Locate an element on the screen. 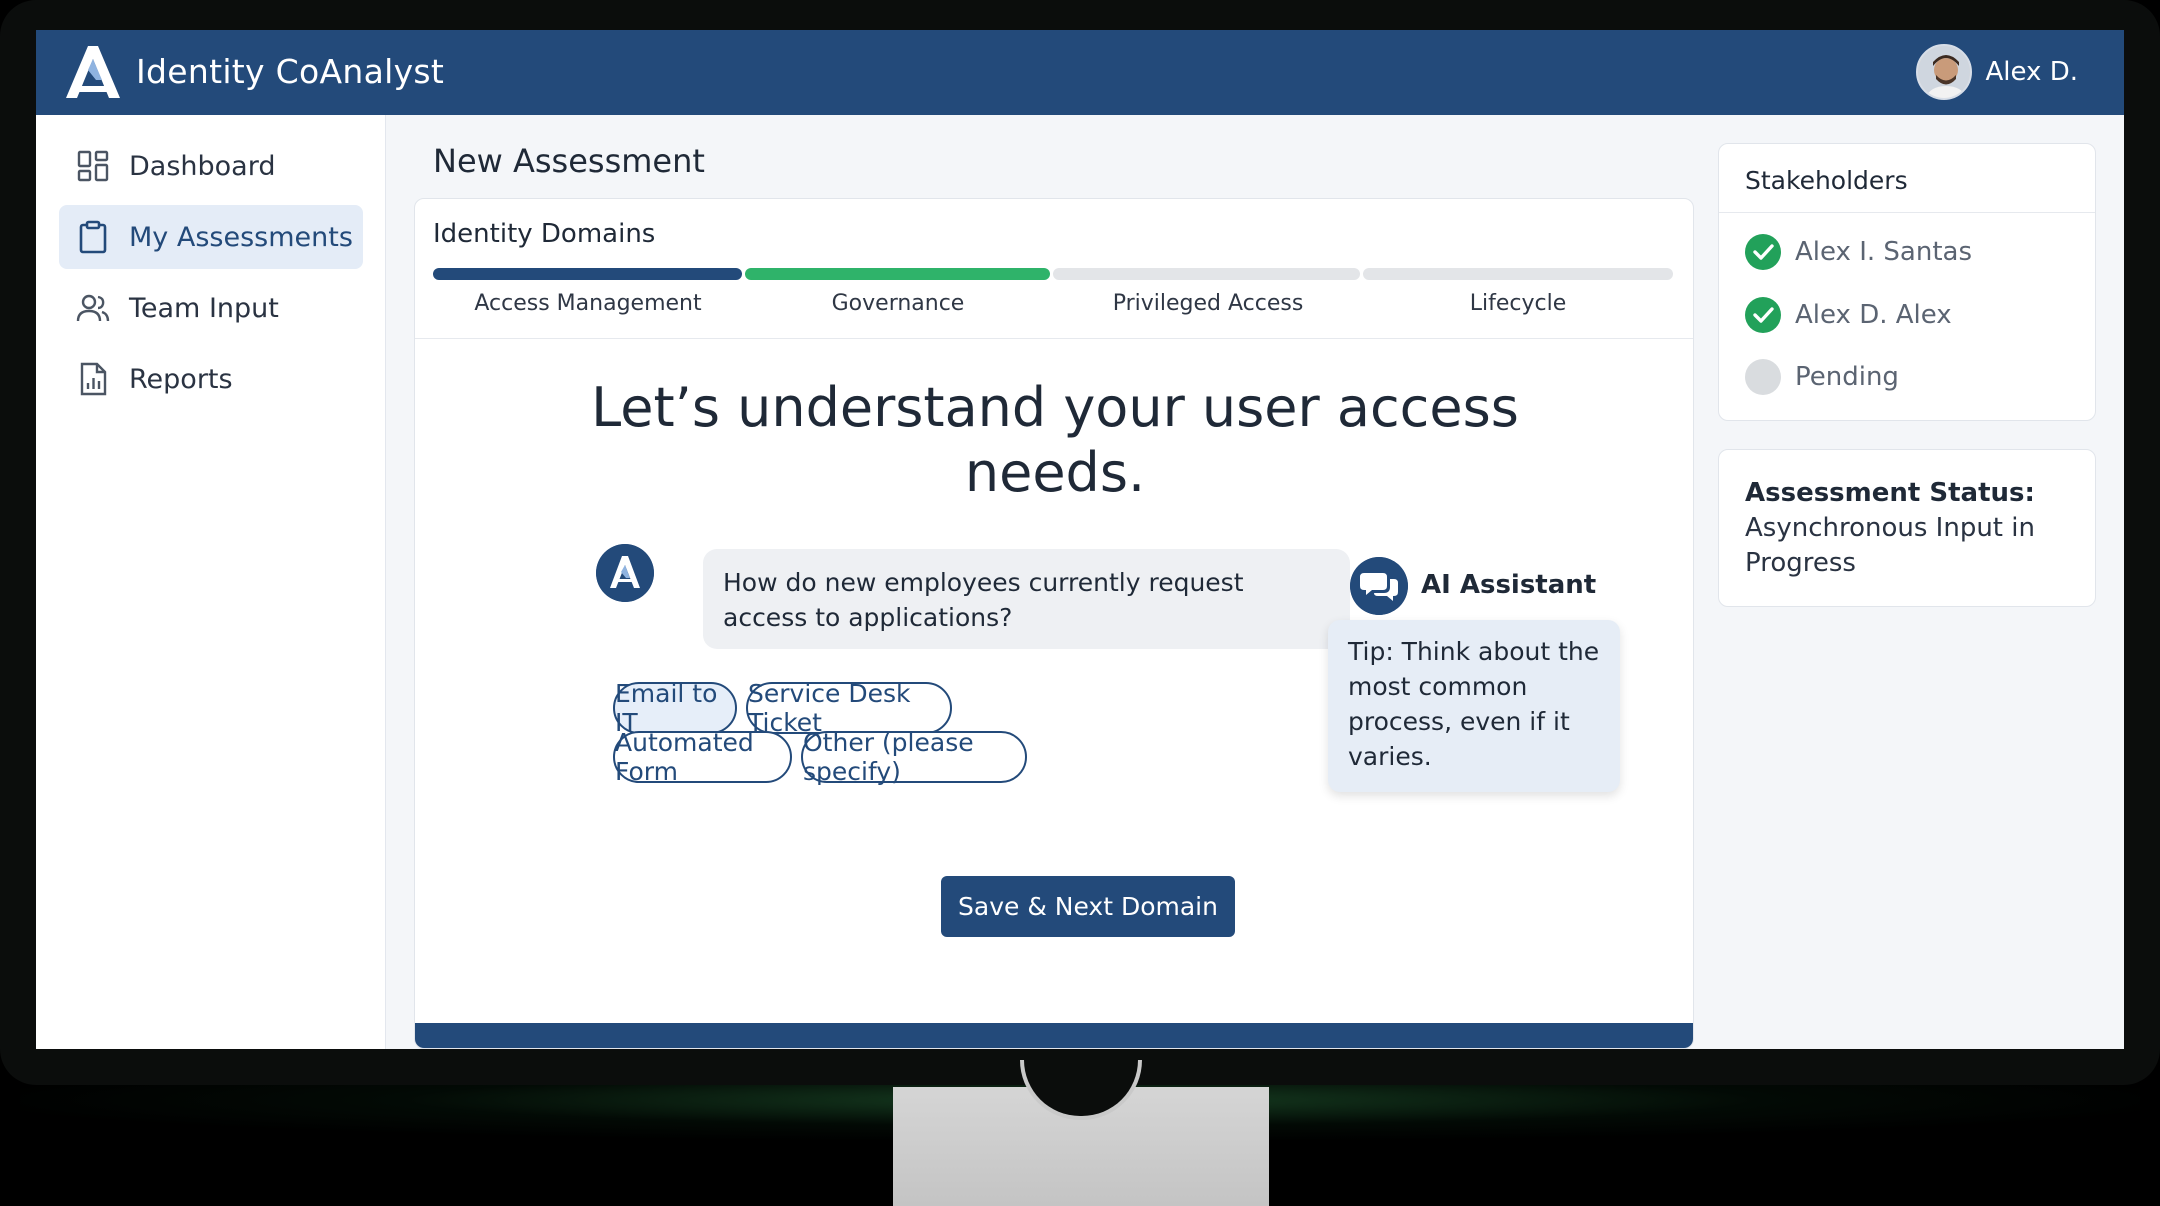 The height and width of the screenshot is (1206, 2160). stakeholder-name: Alex D. Alex is located at coordinates (1873, 315).